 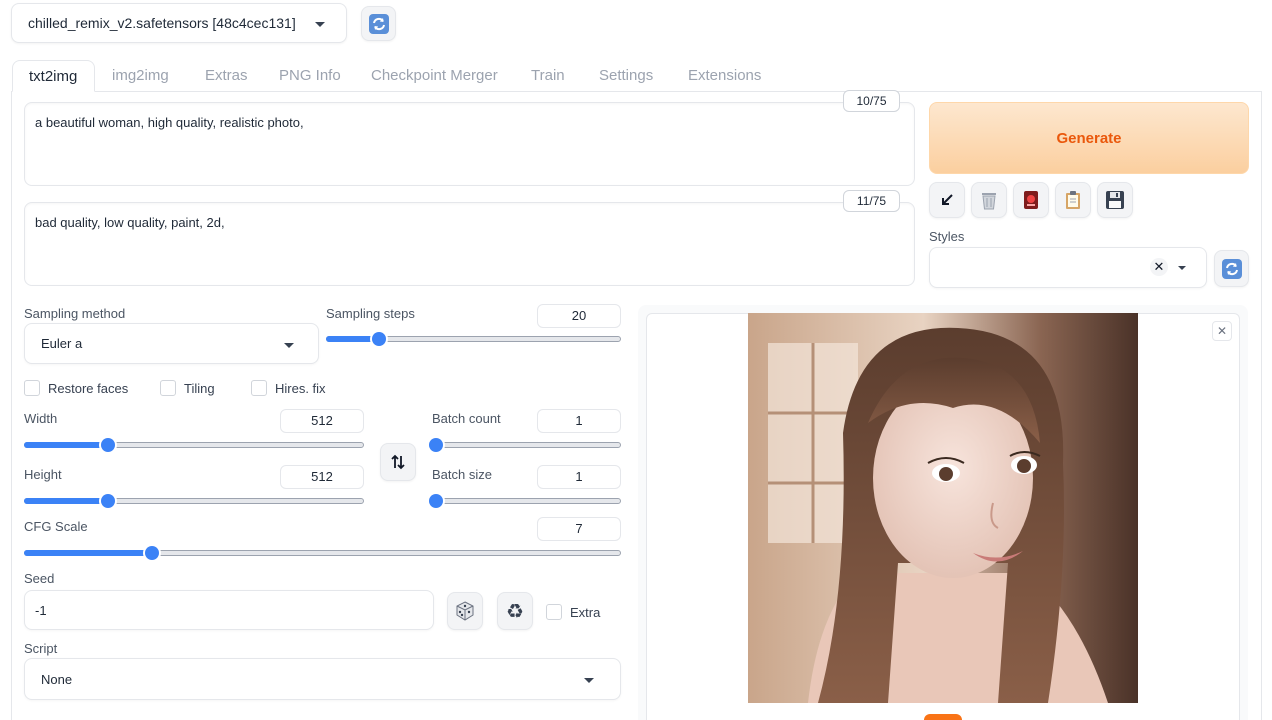 What do you see at coordinates (229, 610) in the screenshot?
I see `seed-input: -1` at bounding box center [229, 610].